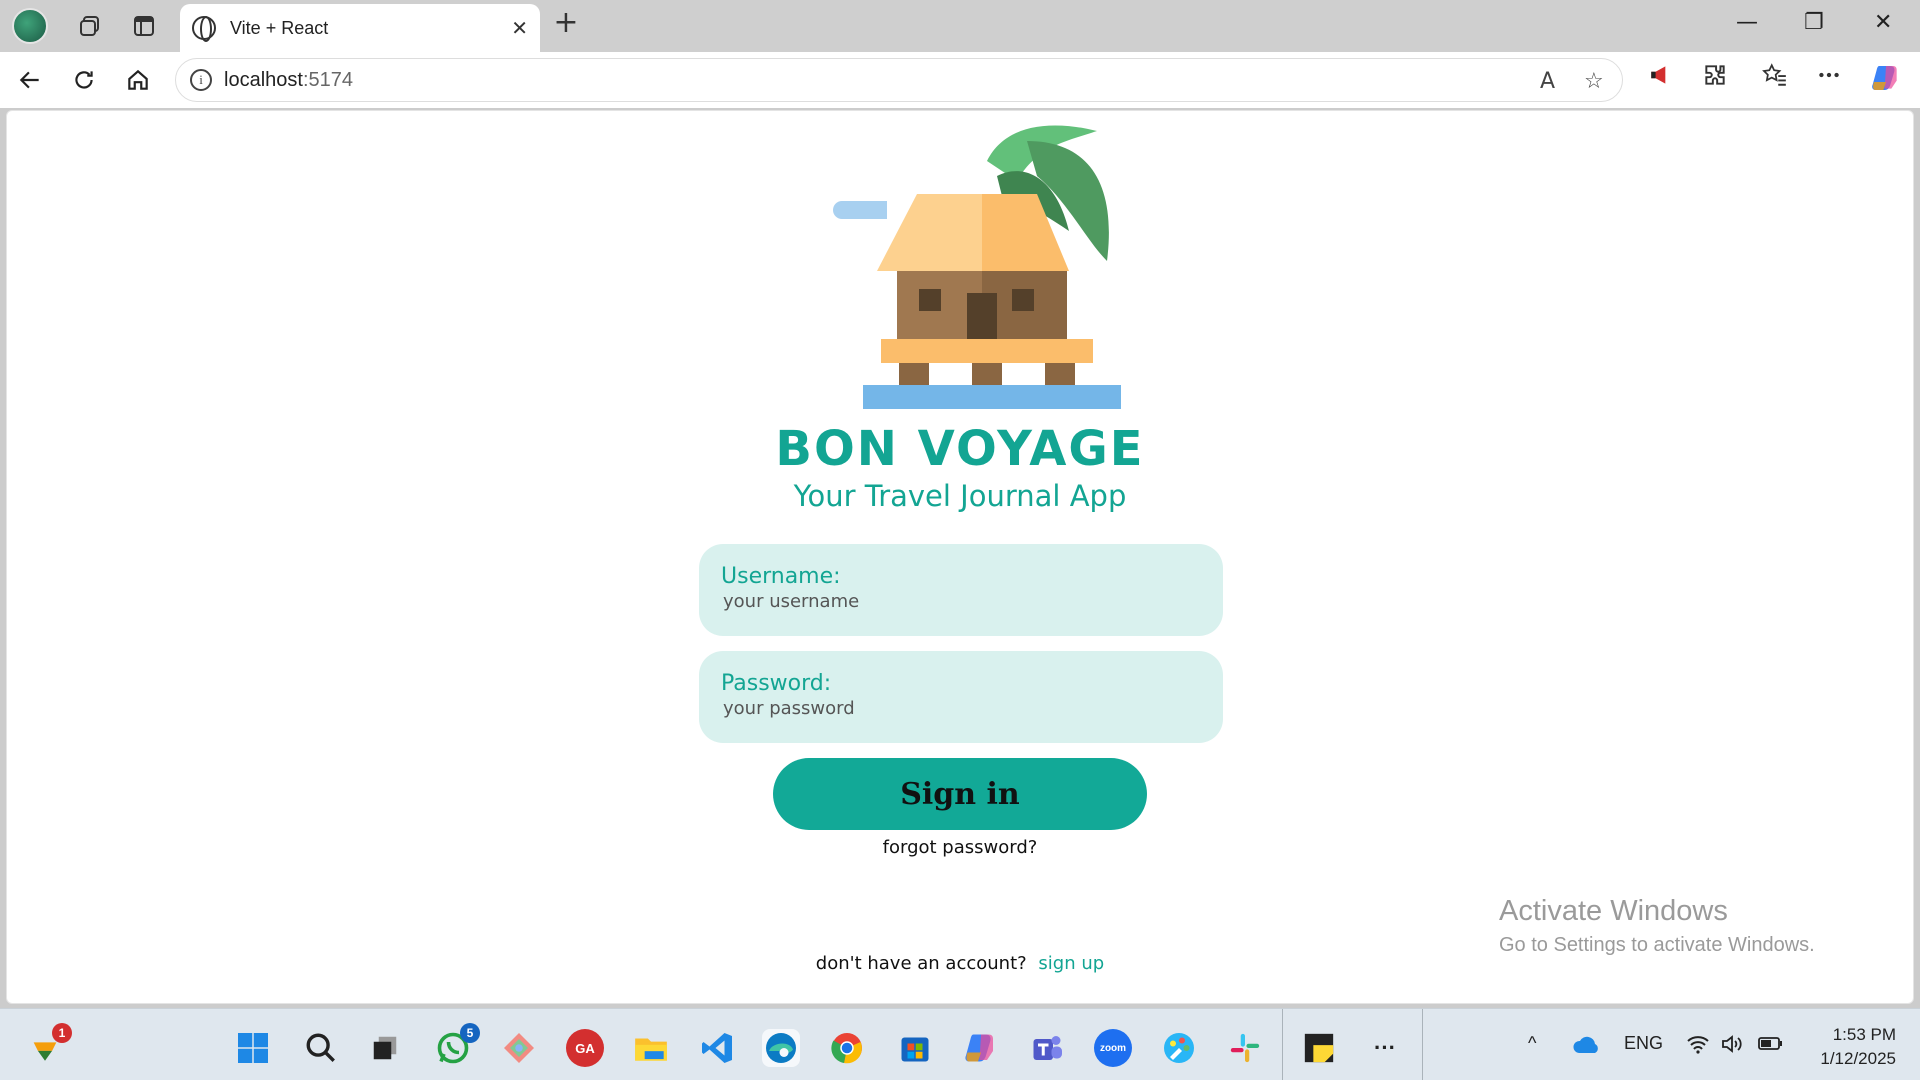 The image size is (1920, 1080). I want to click on search-icon, so click(321, 1048).